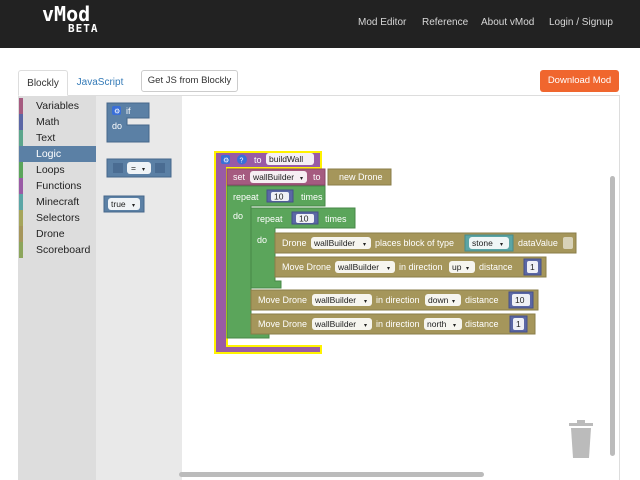 This screenshot has height=480, width=640. I want to click on nav-login-signup: Login / Signup, so click(581, 22).